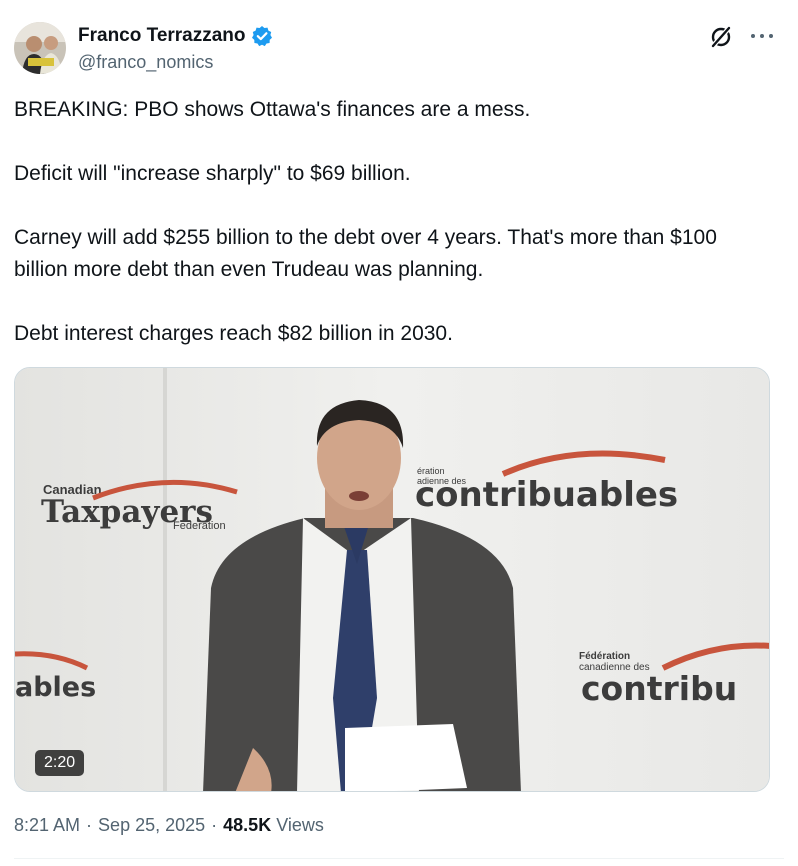  I want to click on backdrop-logo-big: contribu, so click(659, 688).